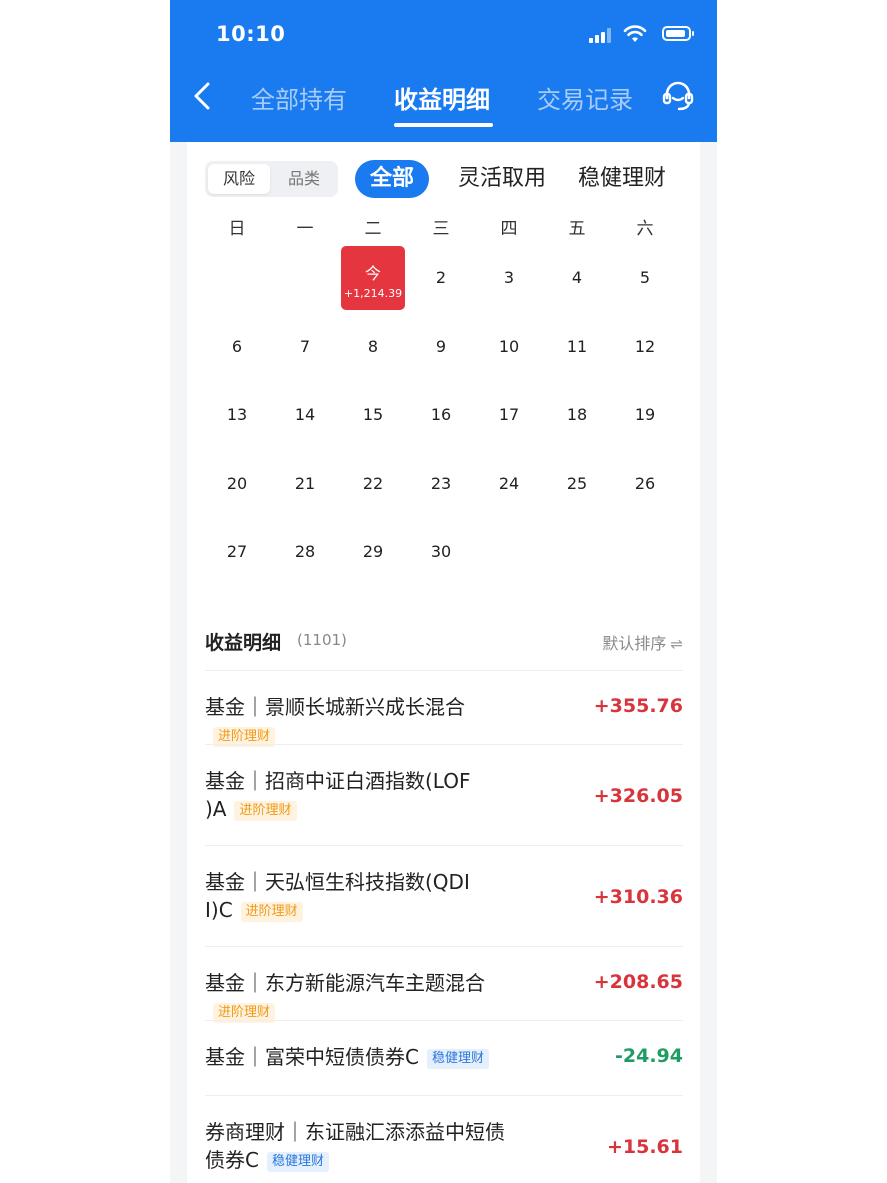 The height and width of the screenshot is (1183, 887). I want to click on calendar-day: 23, so click(441, 484).